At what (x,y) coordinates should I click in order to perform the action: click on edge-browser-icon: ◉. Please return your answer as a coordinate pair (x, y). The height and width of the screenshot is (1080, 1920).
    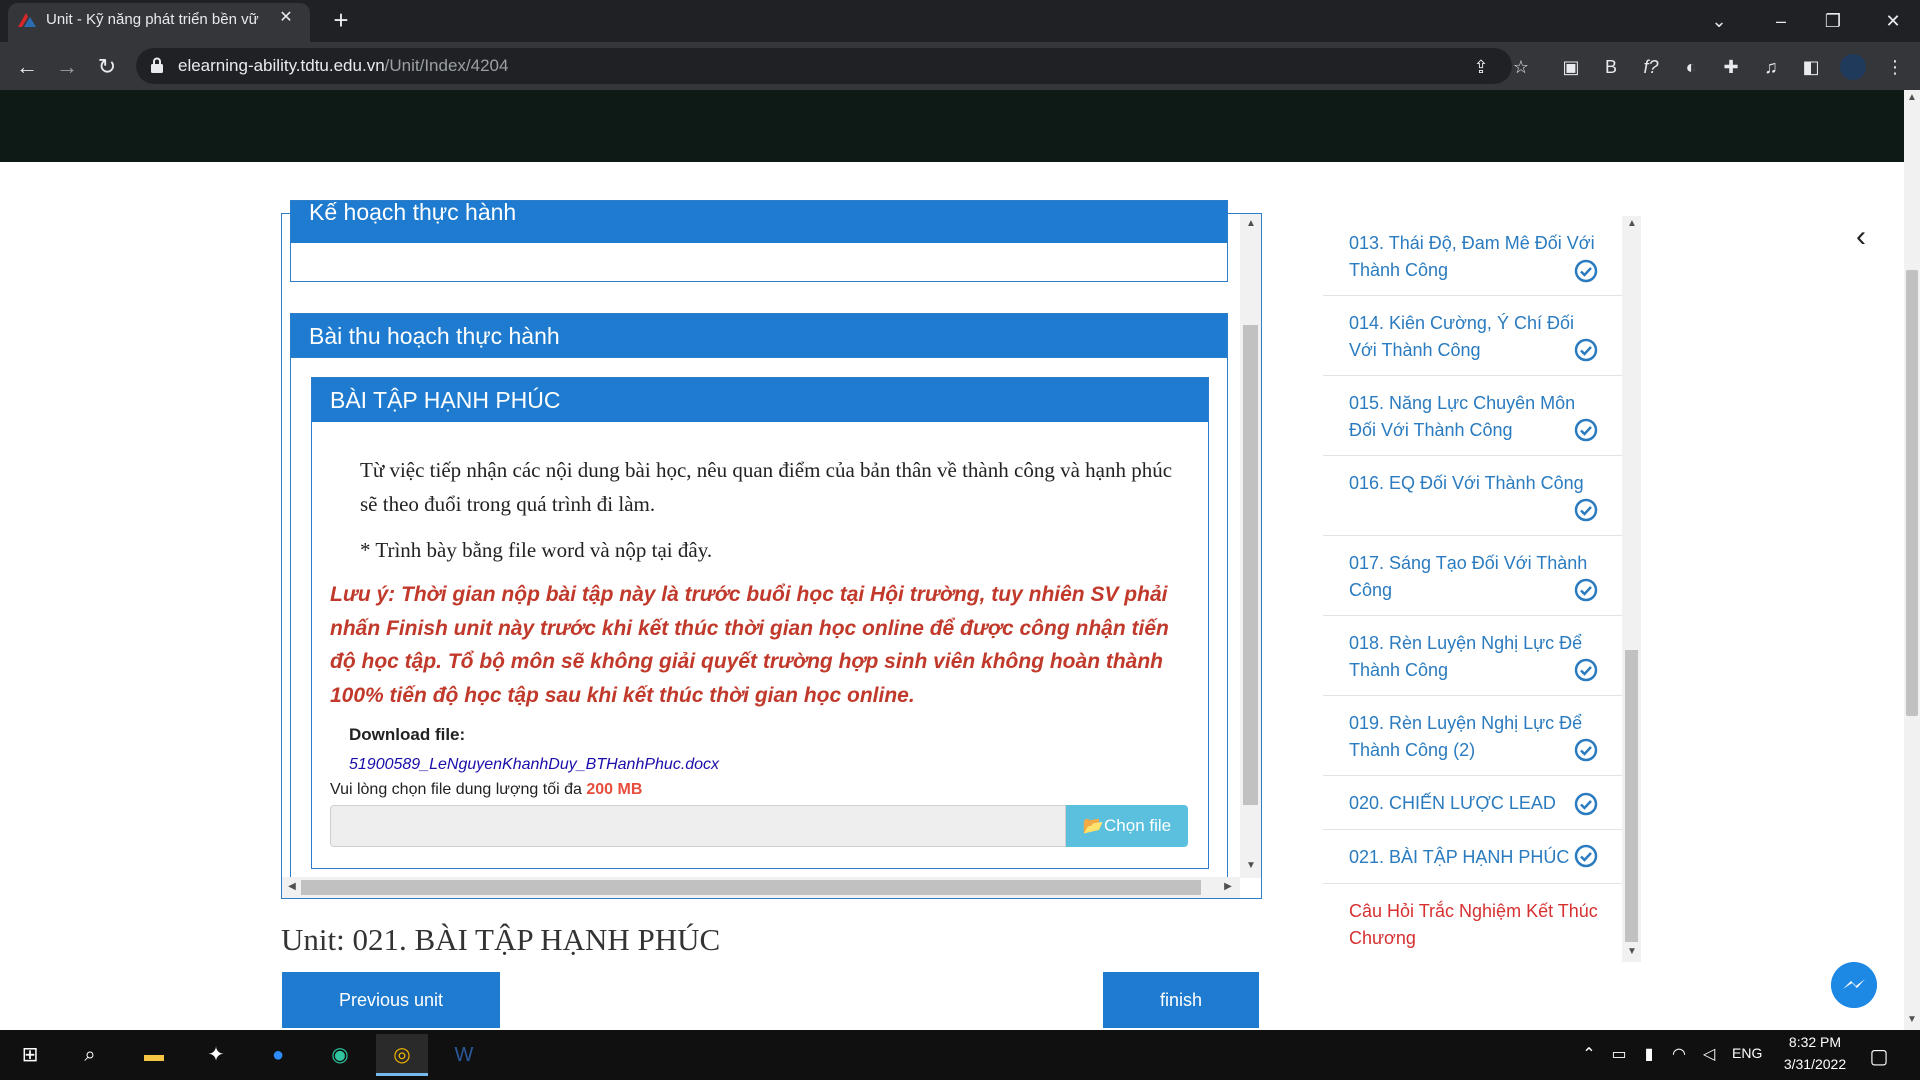
    Looking at the image, I should click on (340, 1055).